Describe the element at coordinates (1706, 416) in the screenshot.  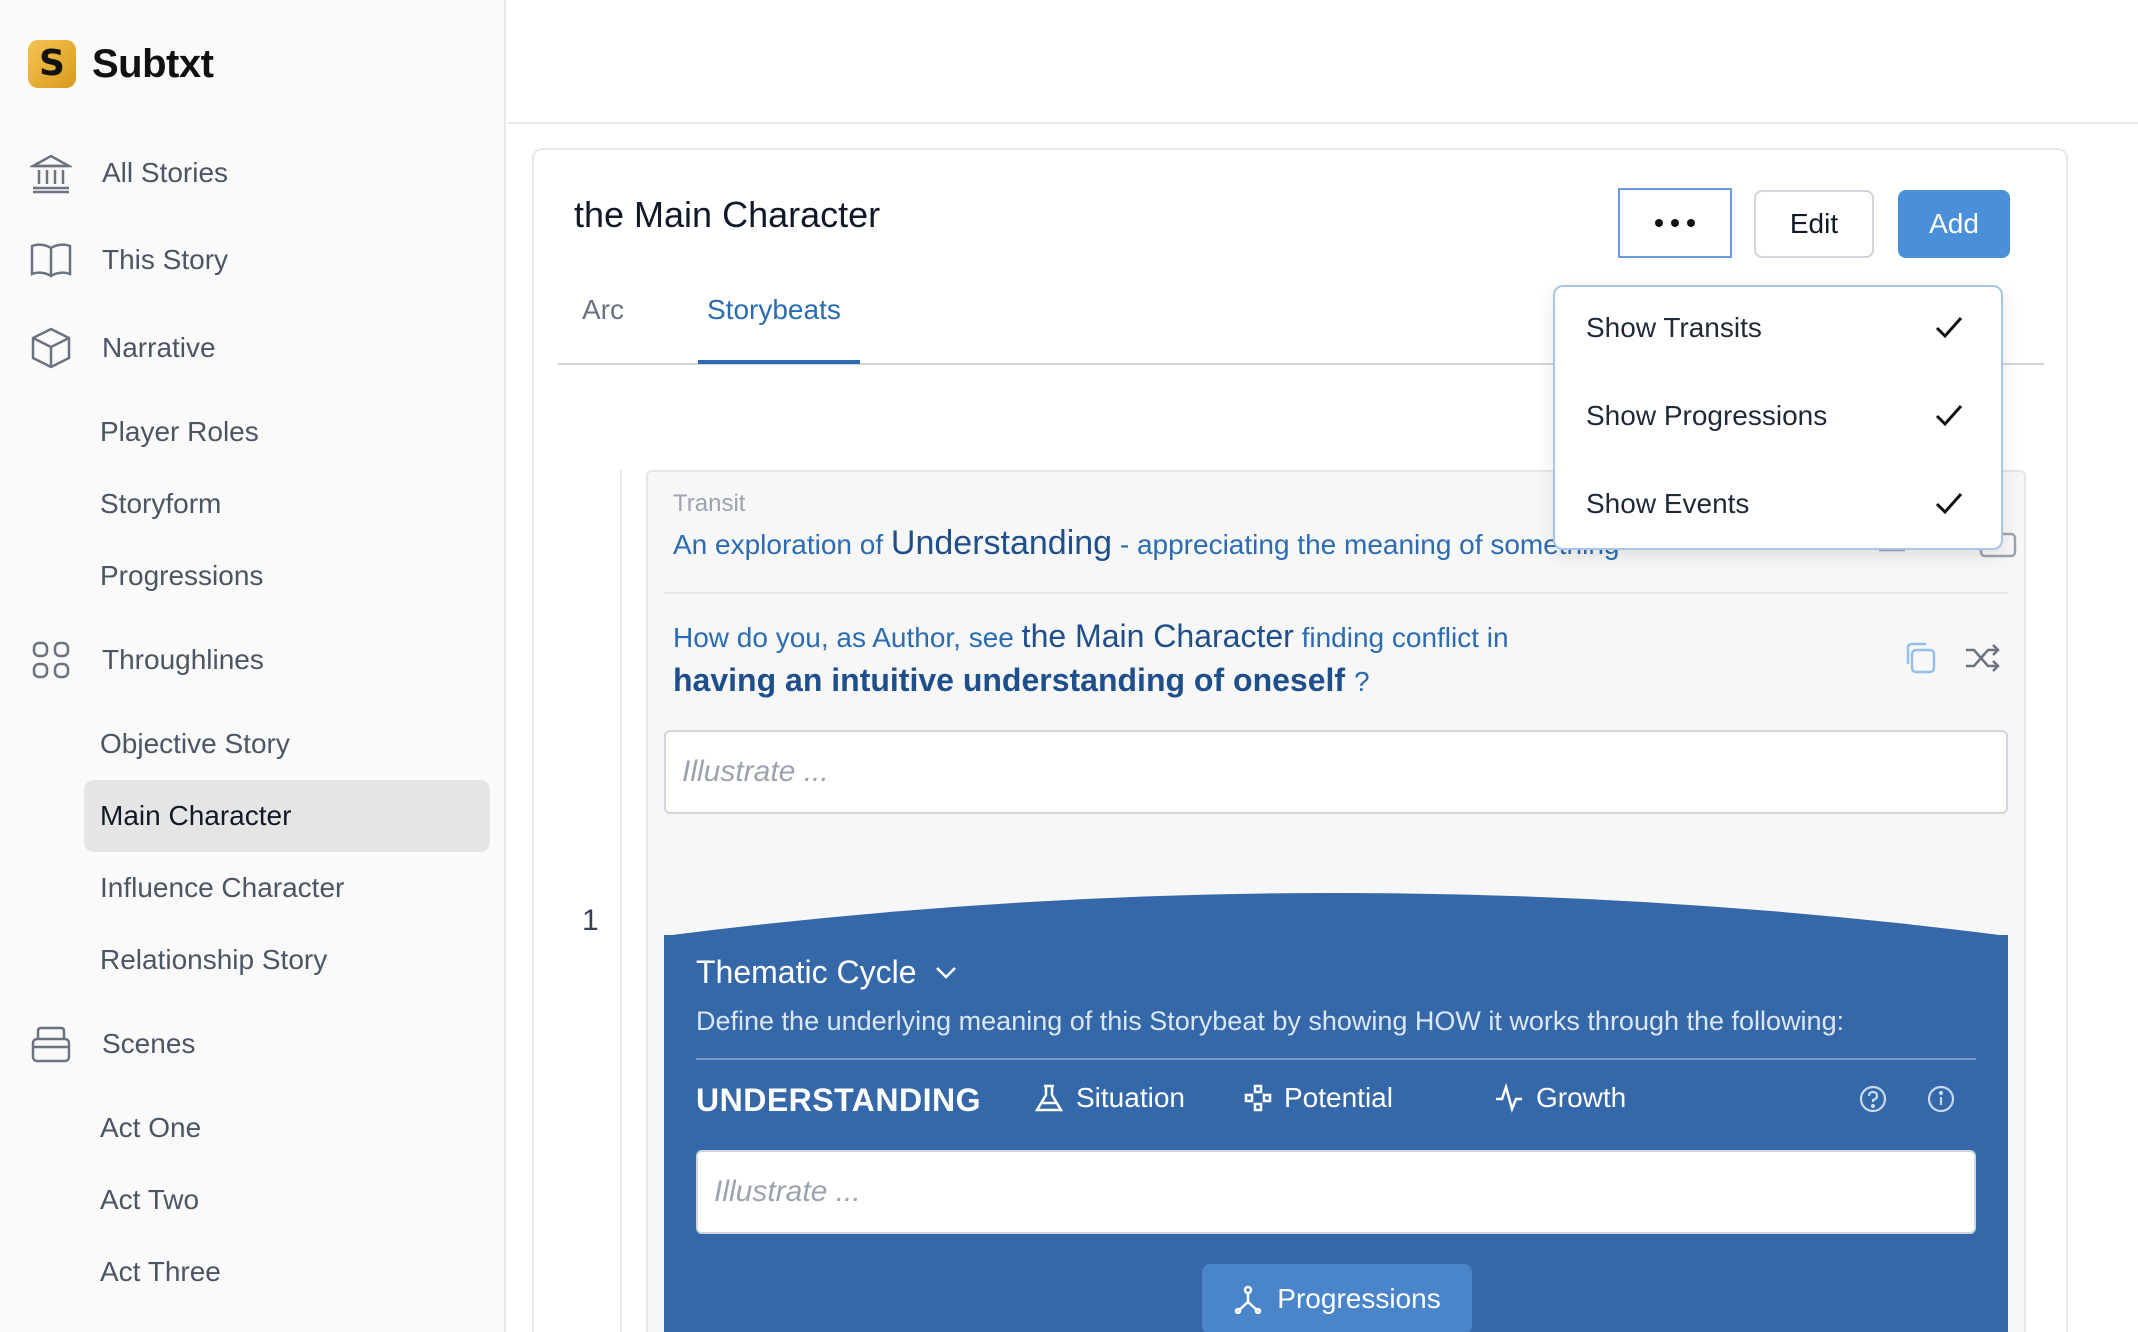
I see `menu-item-show-progressions: Show Progressions` at that location.